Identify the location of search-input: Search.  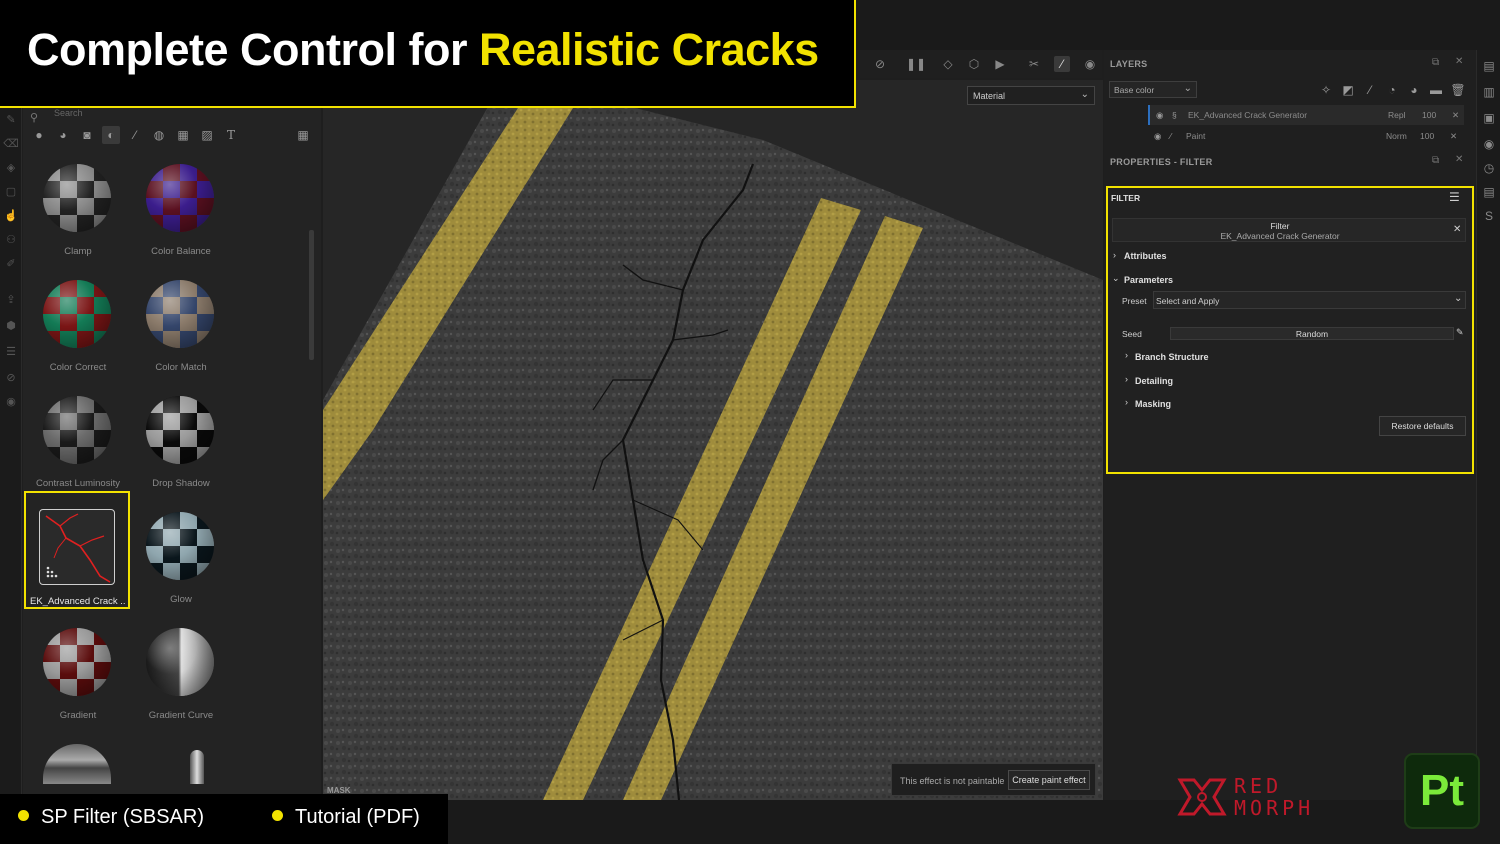
(68, 113).